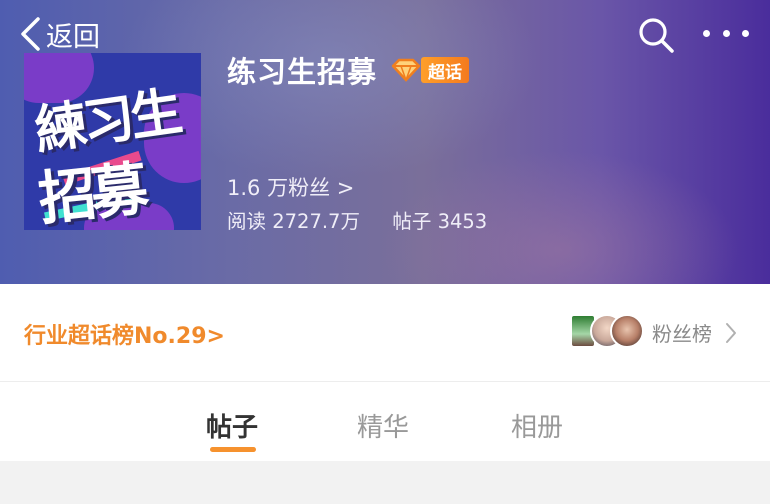 The width and height of the screenshot is (770, 504). I want to click on topic-cover-image: 練习生 招募, so click(112, 141).